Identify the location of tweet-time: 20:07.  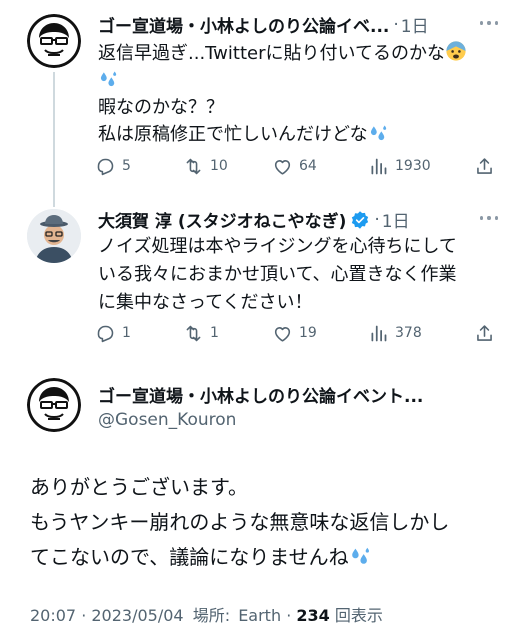
(53, 615).